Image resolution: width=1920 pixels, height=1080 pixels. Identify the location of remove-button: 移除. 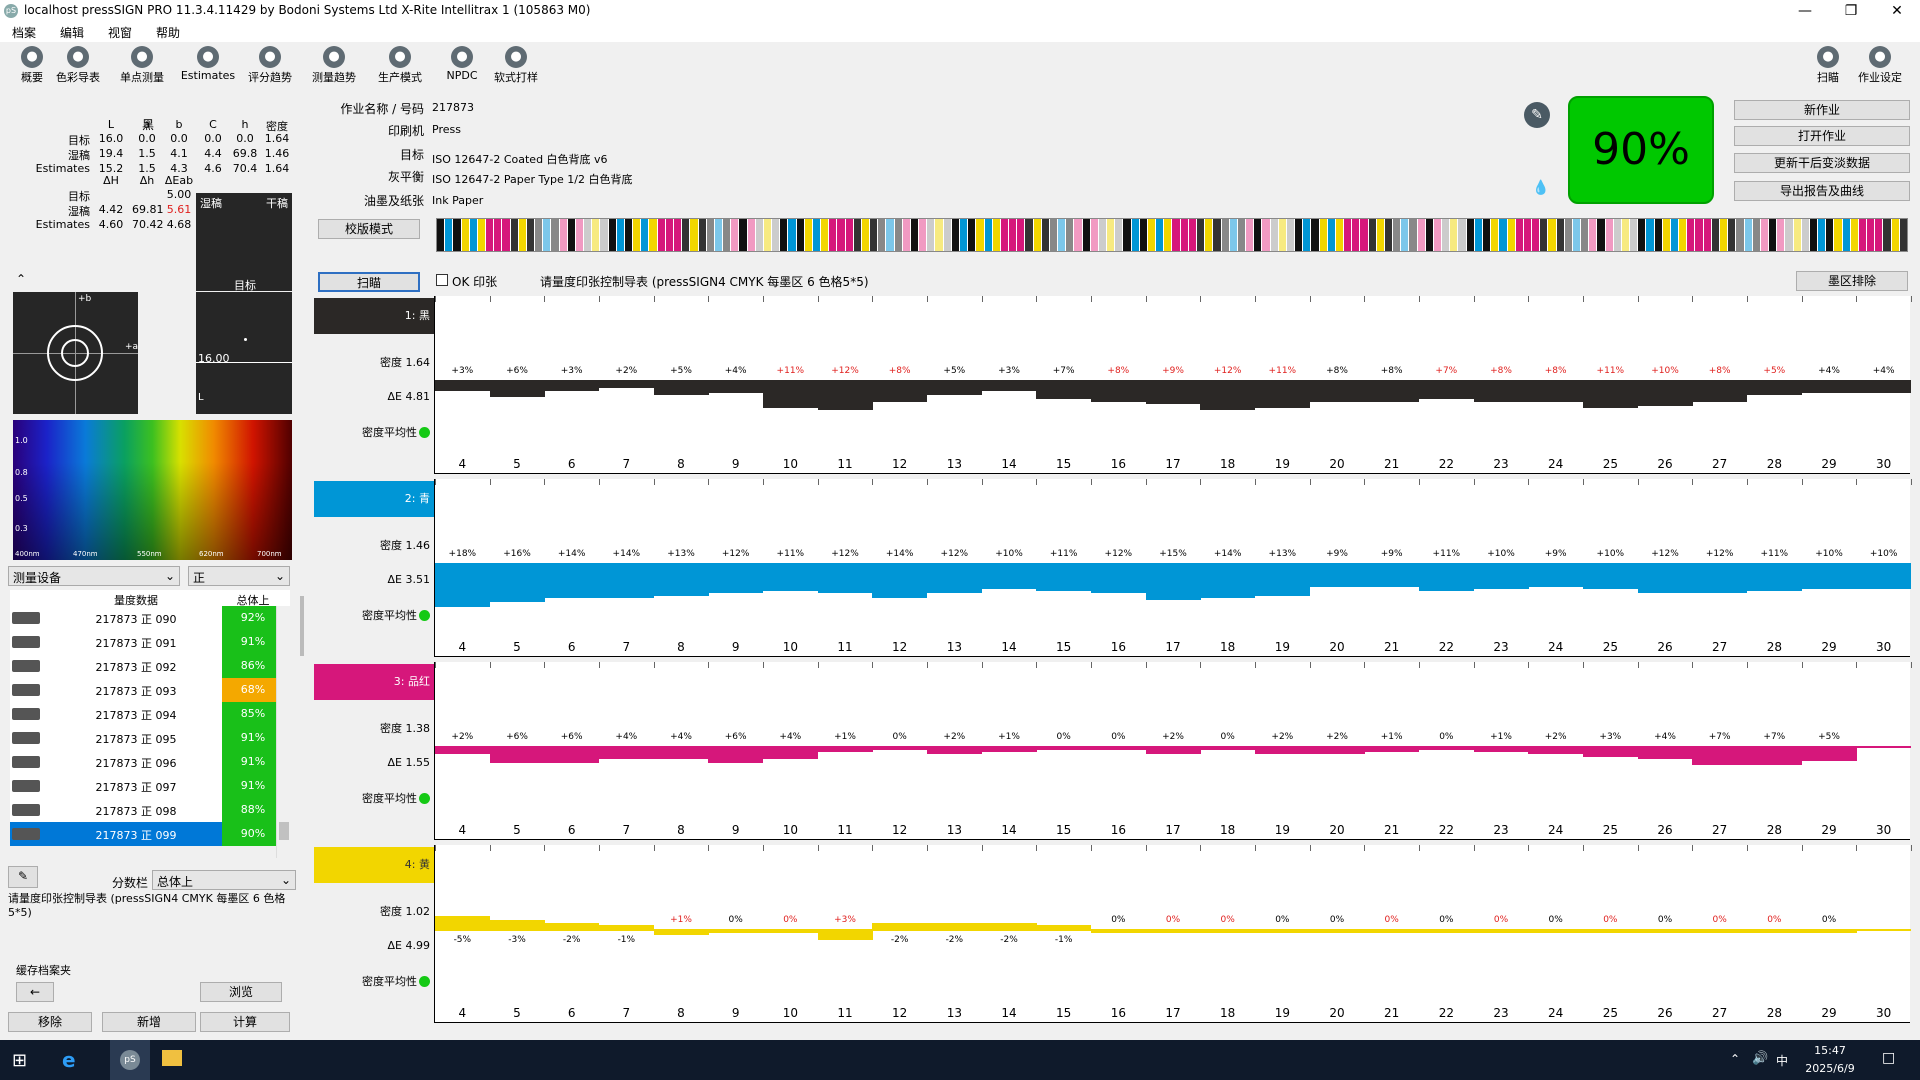
(50, 1022).